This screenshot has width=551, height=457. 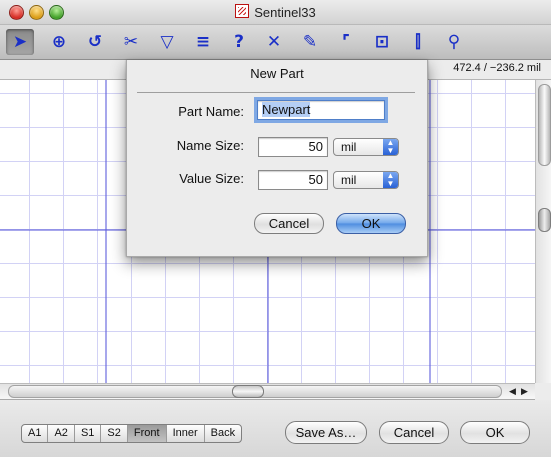 I want to click on window-title-text: Sentinel33, so click(x=285, y=12).